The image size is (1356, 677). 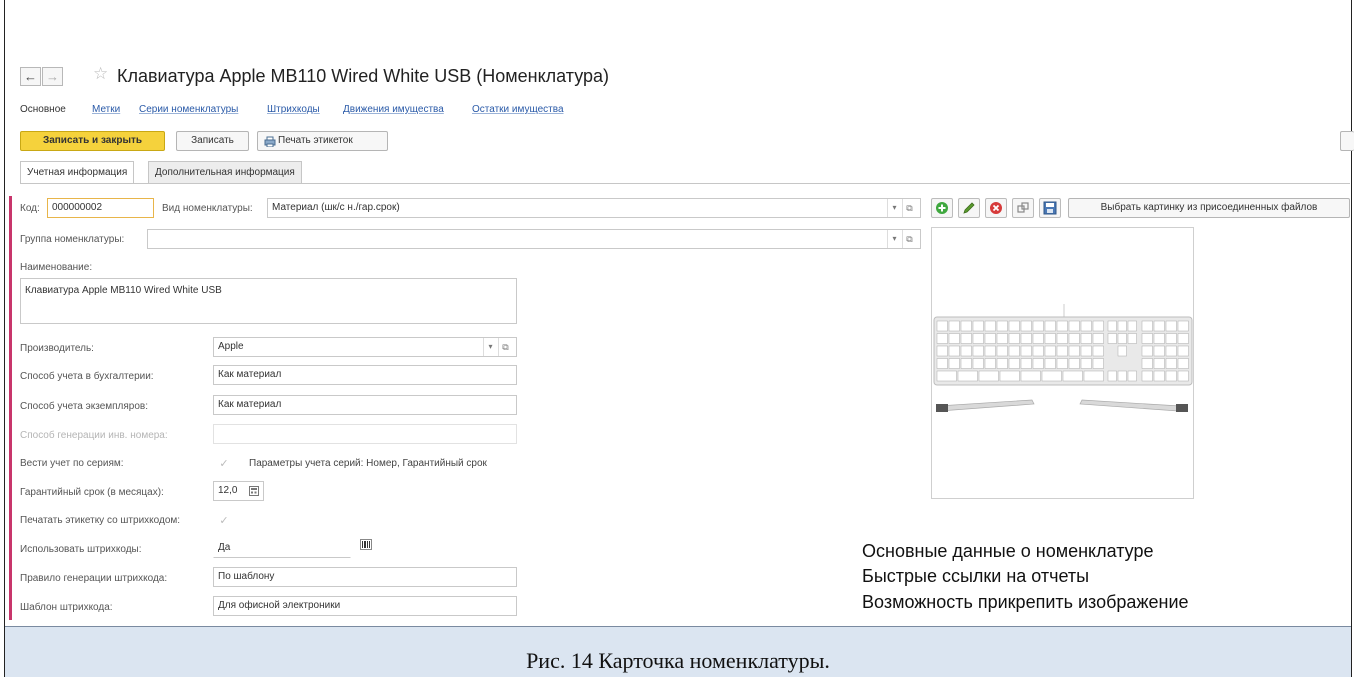 I want to click on code-field: 000000002, so click(x=100, y=208).